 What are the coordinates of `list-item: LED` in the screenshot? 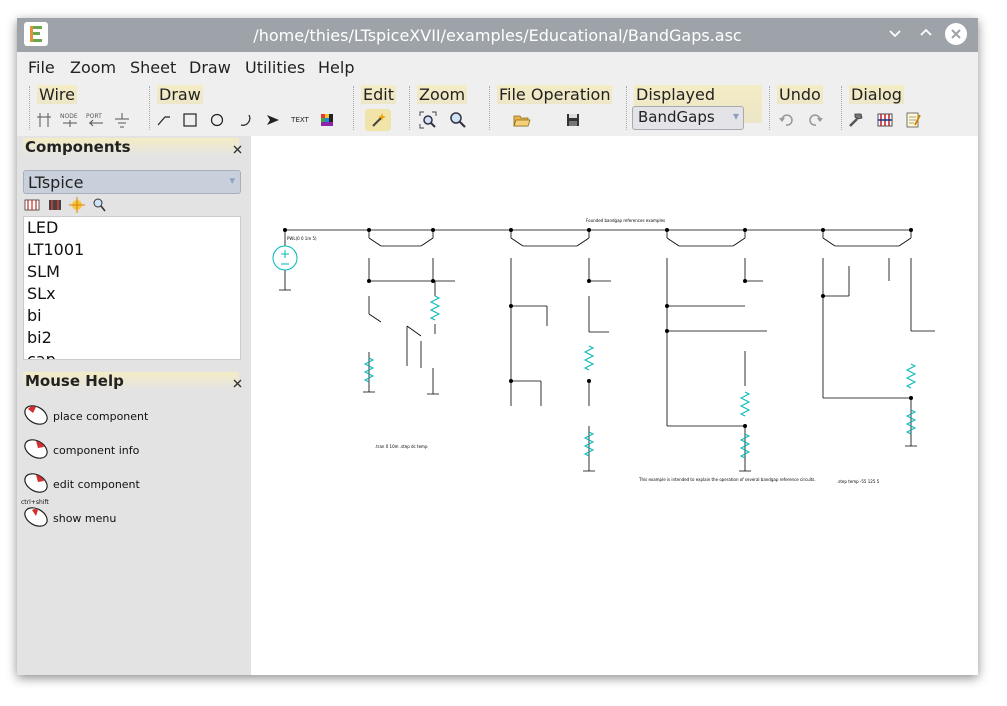 It's located at (132, 228).